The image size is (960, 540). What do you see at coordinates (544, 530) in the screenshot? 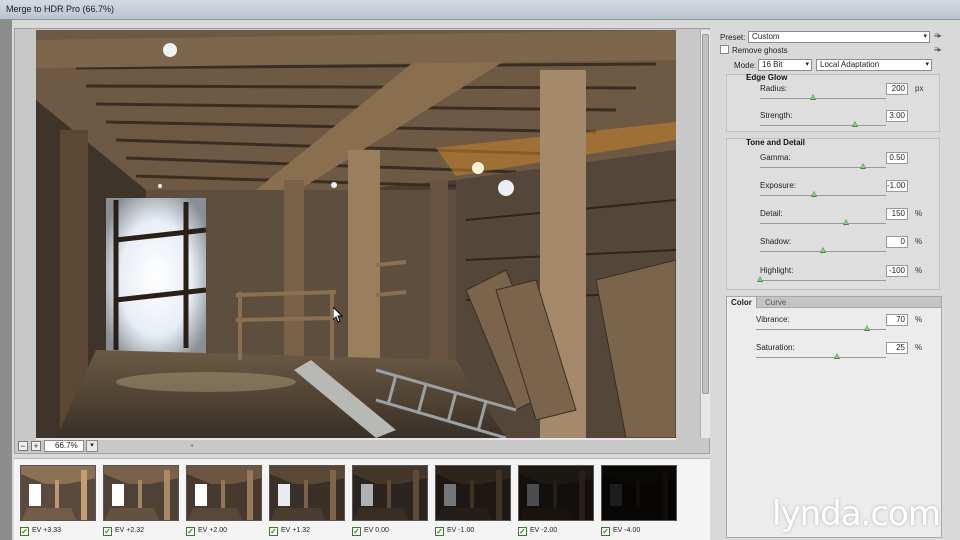
I see `ev-label: EV -2.00` at bounding box center [544, 530].